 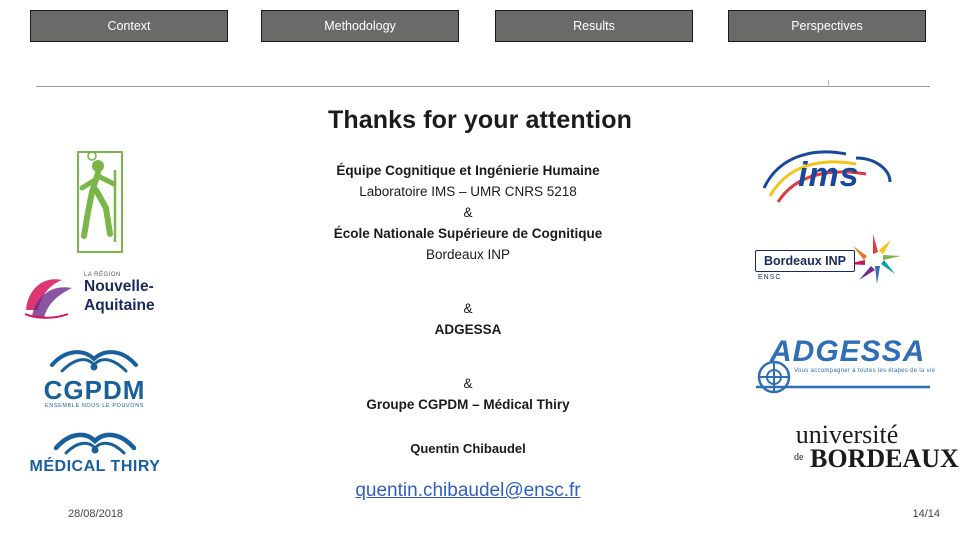 I want to click on affiliation-line: Laboratoire IMS – UMR CNRS 5218, so click(x=468, y=191).